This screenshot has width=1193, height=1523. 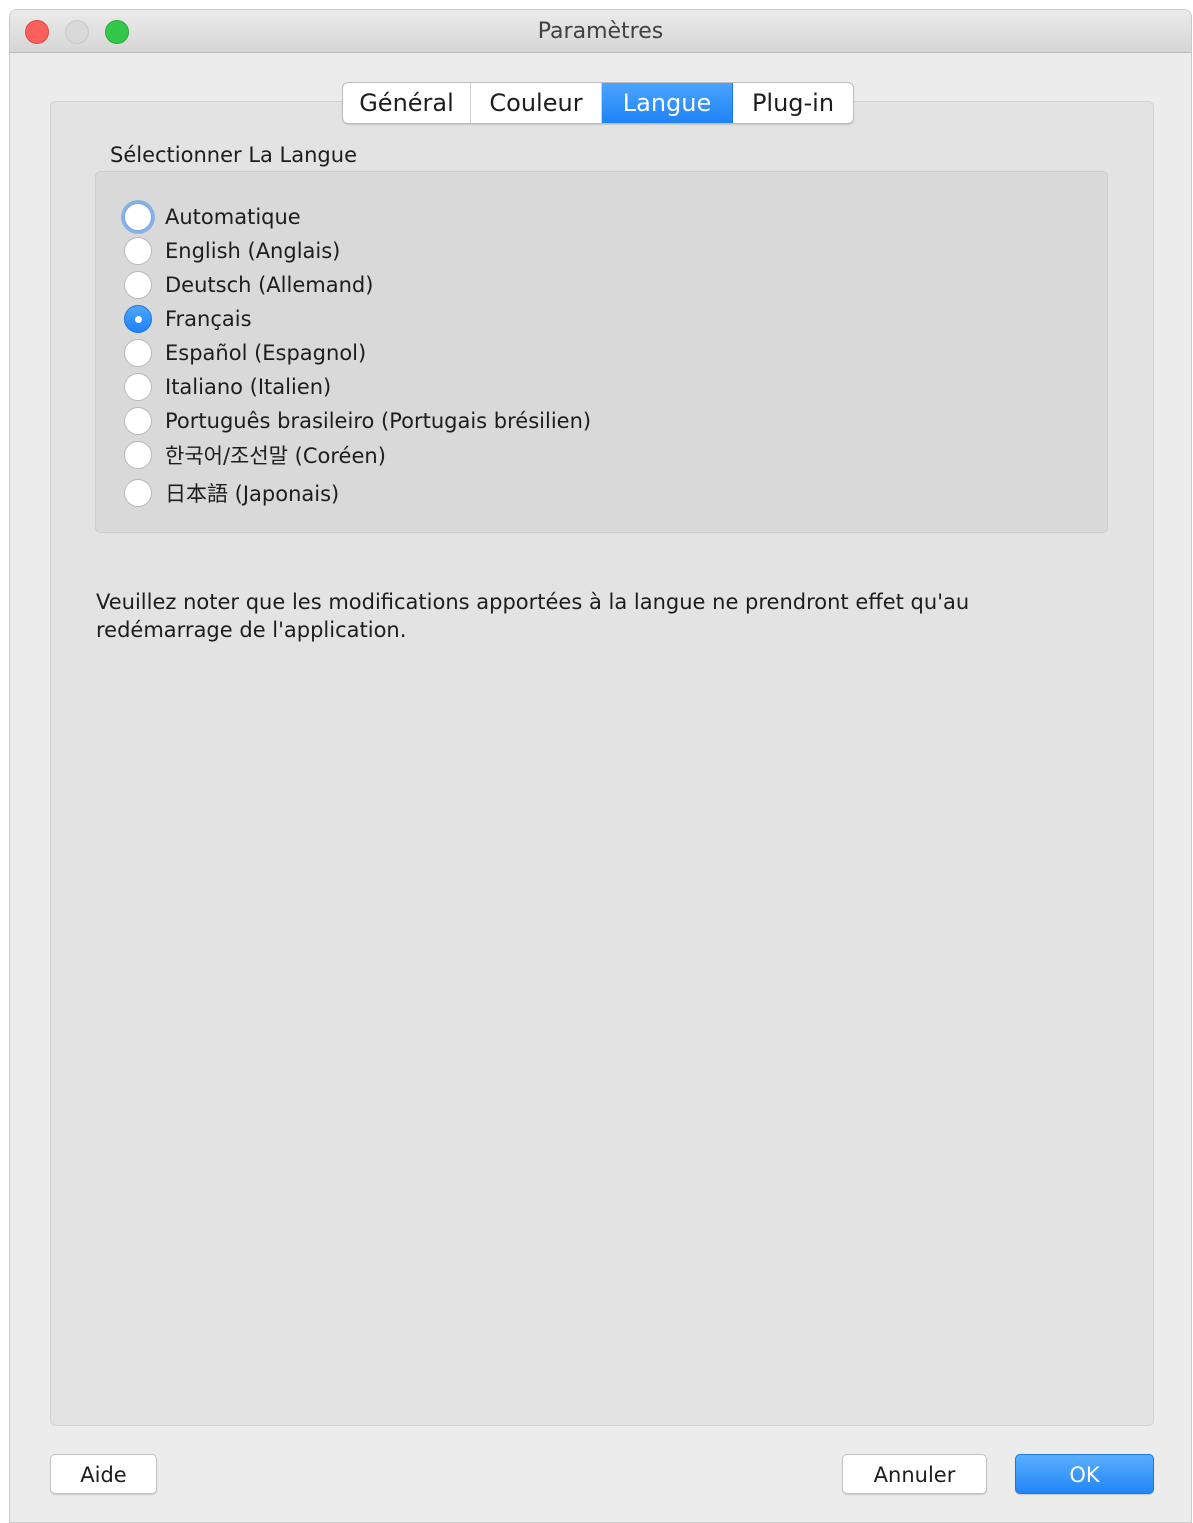 I want to click on language-option-label: Français, so click(x=208, y=319).